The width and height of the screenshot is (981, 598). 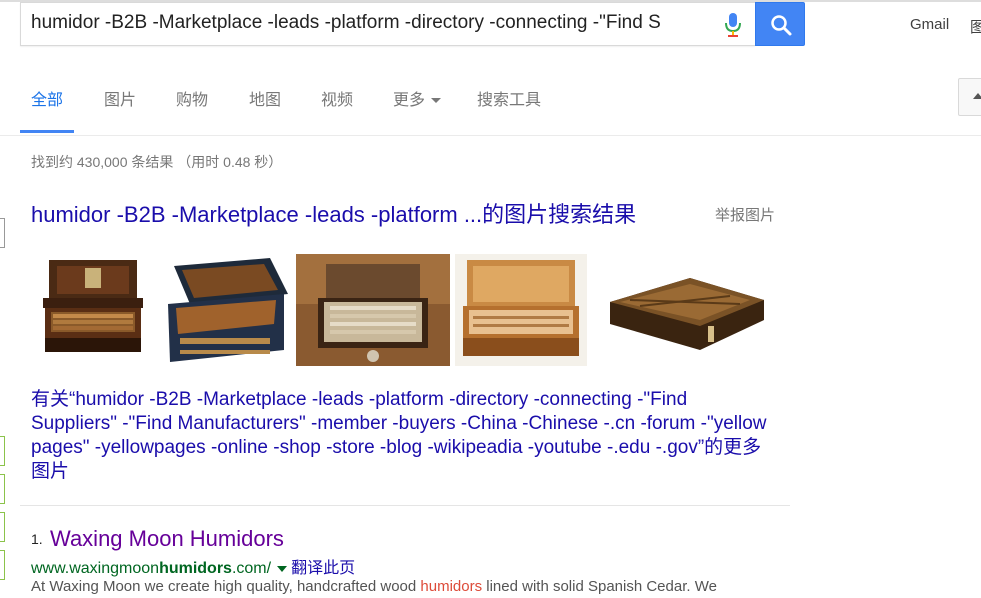 What do you see at coordinates (95, 568) in the screenshot?
I see `url-prefix: www.waxingmoon` at bounding box center [95, 568].